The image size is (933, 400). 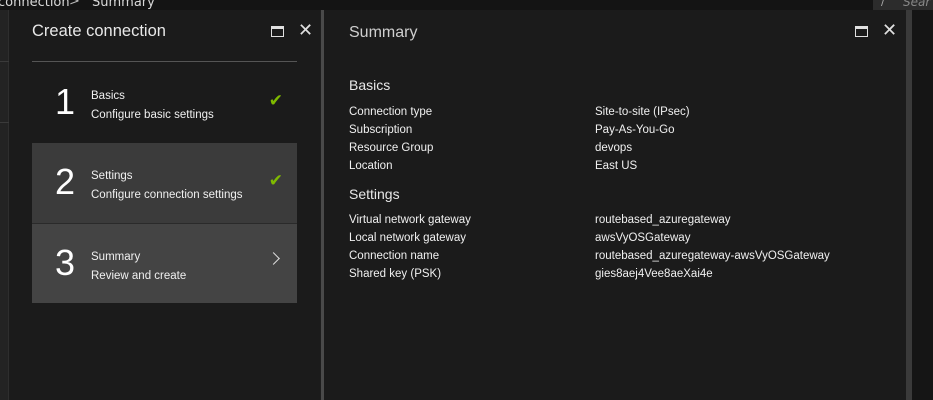 I want to click on wizard-step-basics: 1 Basics Configure basic settings ✔, so click(x=164, y=103).